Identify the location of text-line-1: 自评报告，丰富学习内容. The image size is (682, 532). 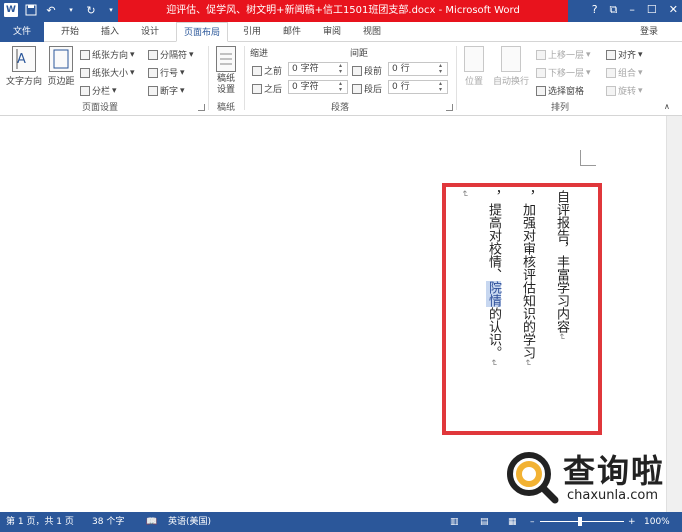
(561, 261).